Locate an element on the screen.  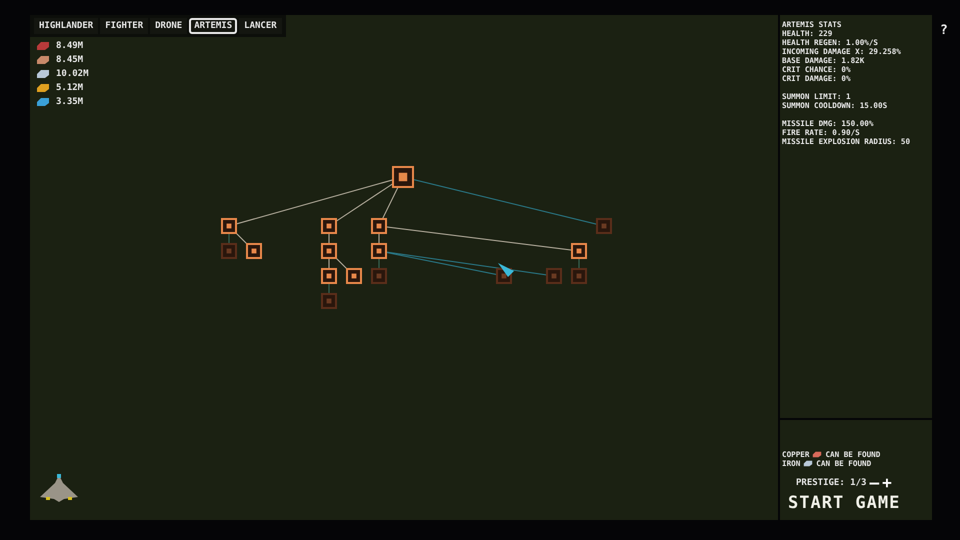
increase-button: + is located at coordinates (887, 483).